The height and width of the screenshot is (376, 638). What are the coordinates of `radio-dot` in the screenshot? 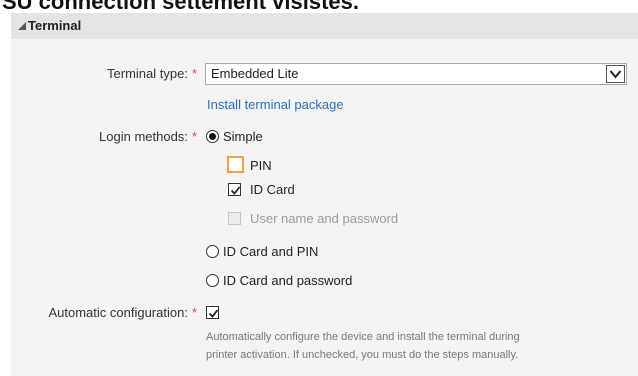 It's located at (212, 136).